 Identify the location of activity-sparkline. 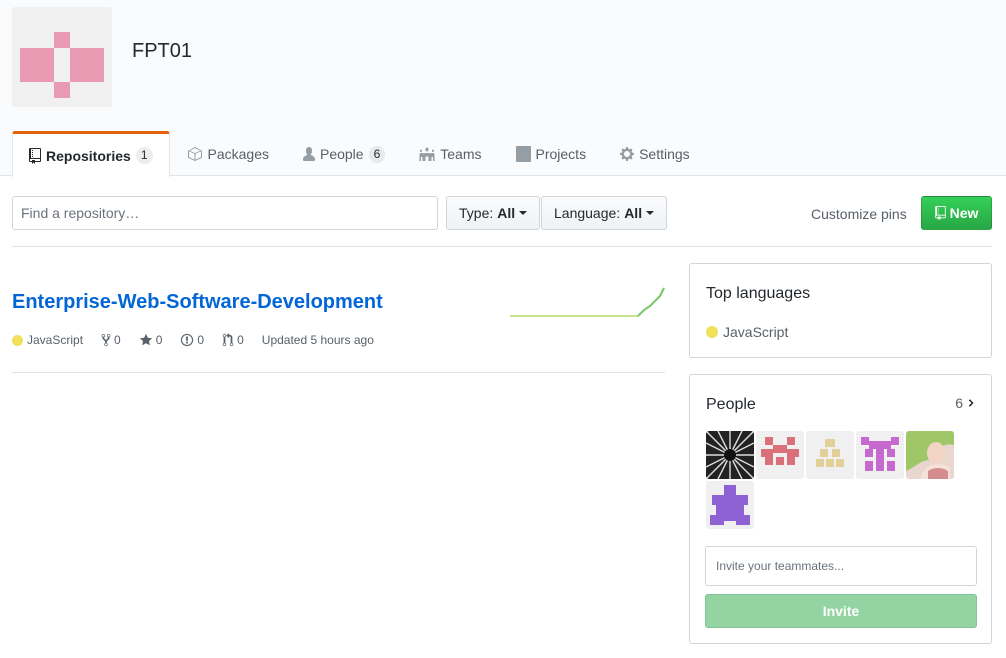
(587, 302).